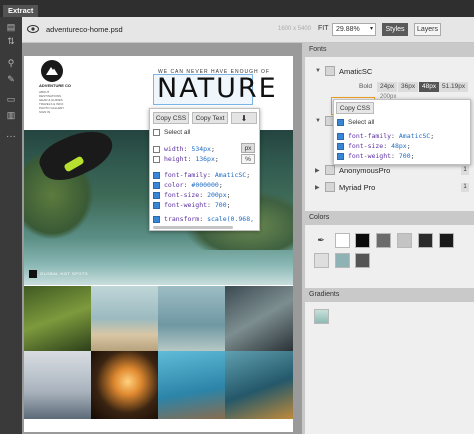 This screenshot has width=474, height=434. What do you see at coordinates (184, 149) in the screenshot?
I see `css-prop-row: width: 534px;` at bounding box center [184, 149].